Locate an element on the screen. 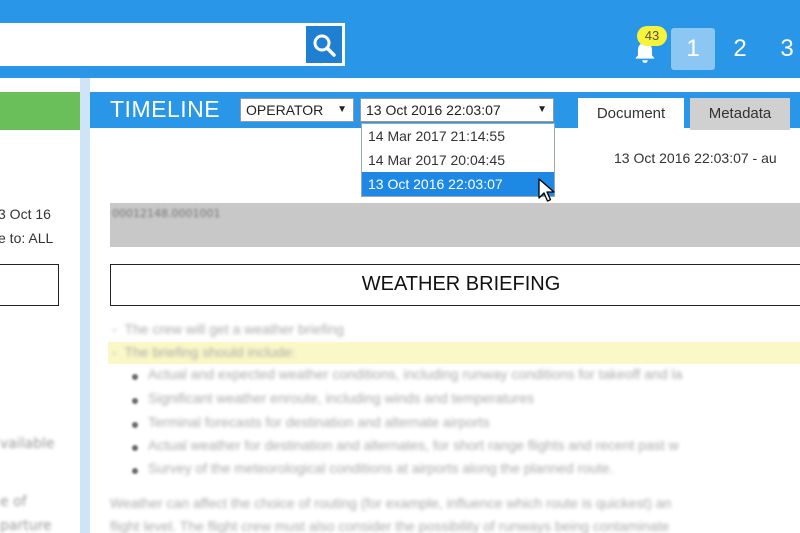  search-input is located at coordinates (152, 44).